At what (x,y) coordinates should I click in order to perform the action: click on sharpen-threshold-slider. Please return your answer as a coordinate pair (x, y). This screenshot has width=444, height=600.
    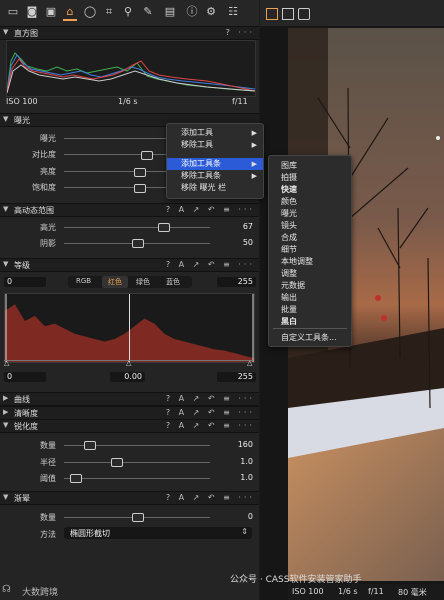
    Looking at the image, I should click on (137, 478).